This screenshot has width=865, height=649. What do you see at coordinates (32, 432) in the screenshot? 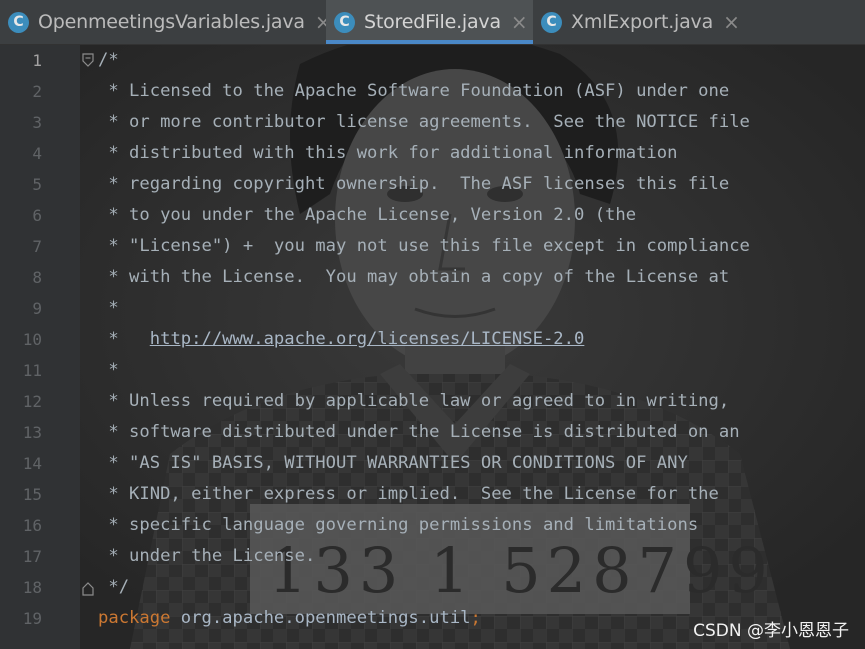
I see `line-number: 13` at bounding box center [32, 432].